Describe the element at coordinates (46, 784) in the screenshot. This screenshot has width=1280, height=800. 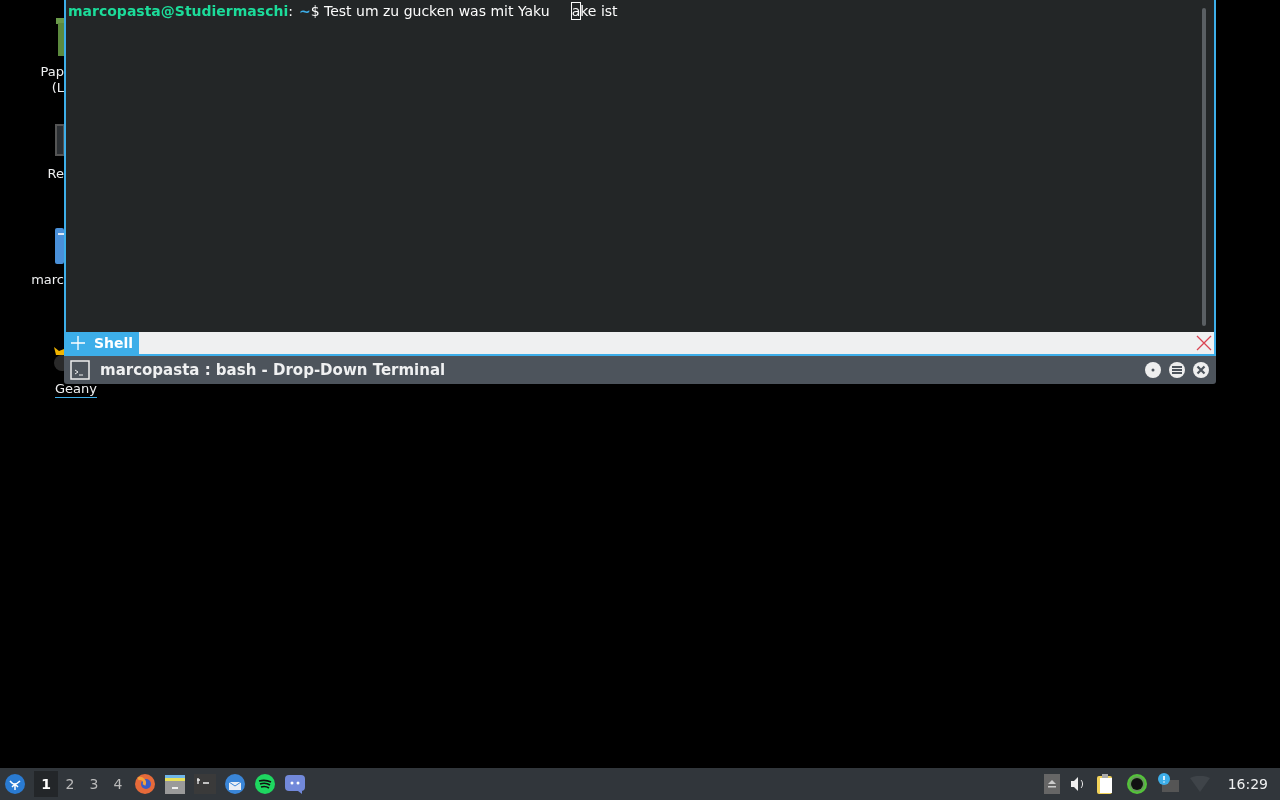
I see `workspace-button: 1` at that location.